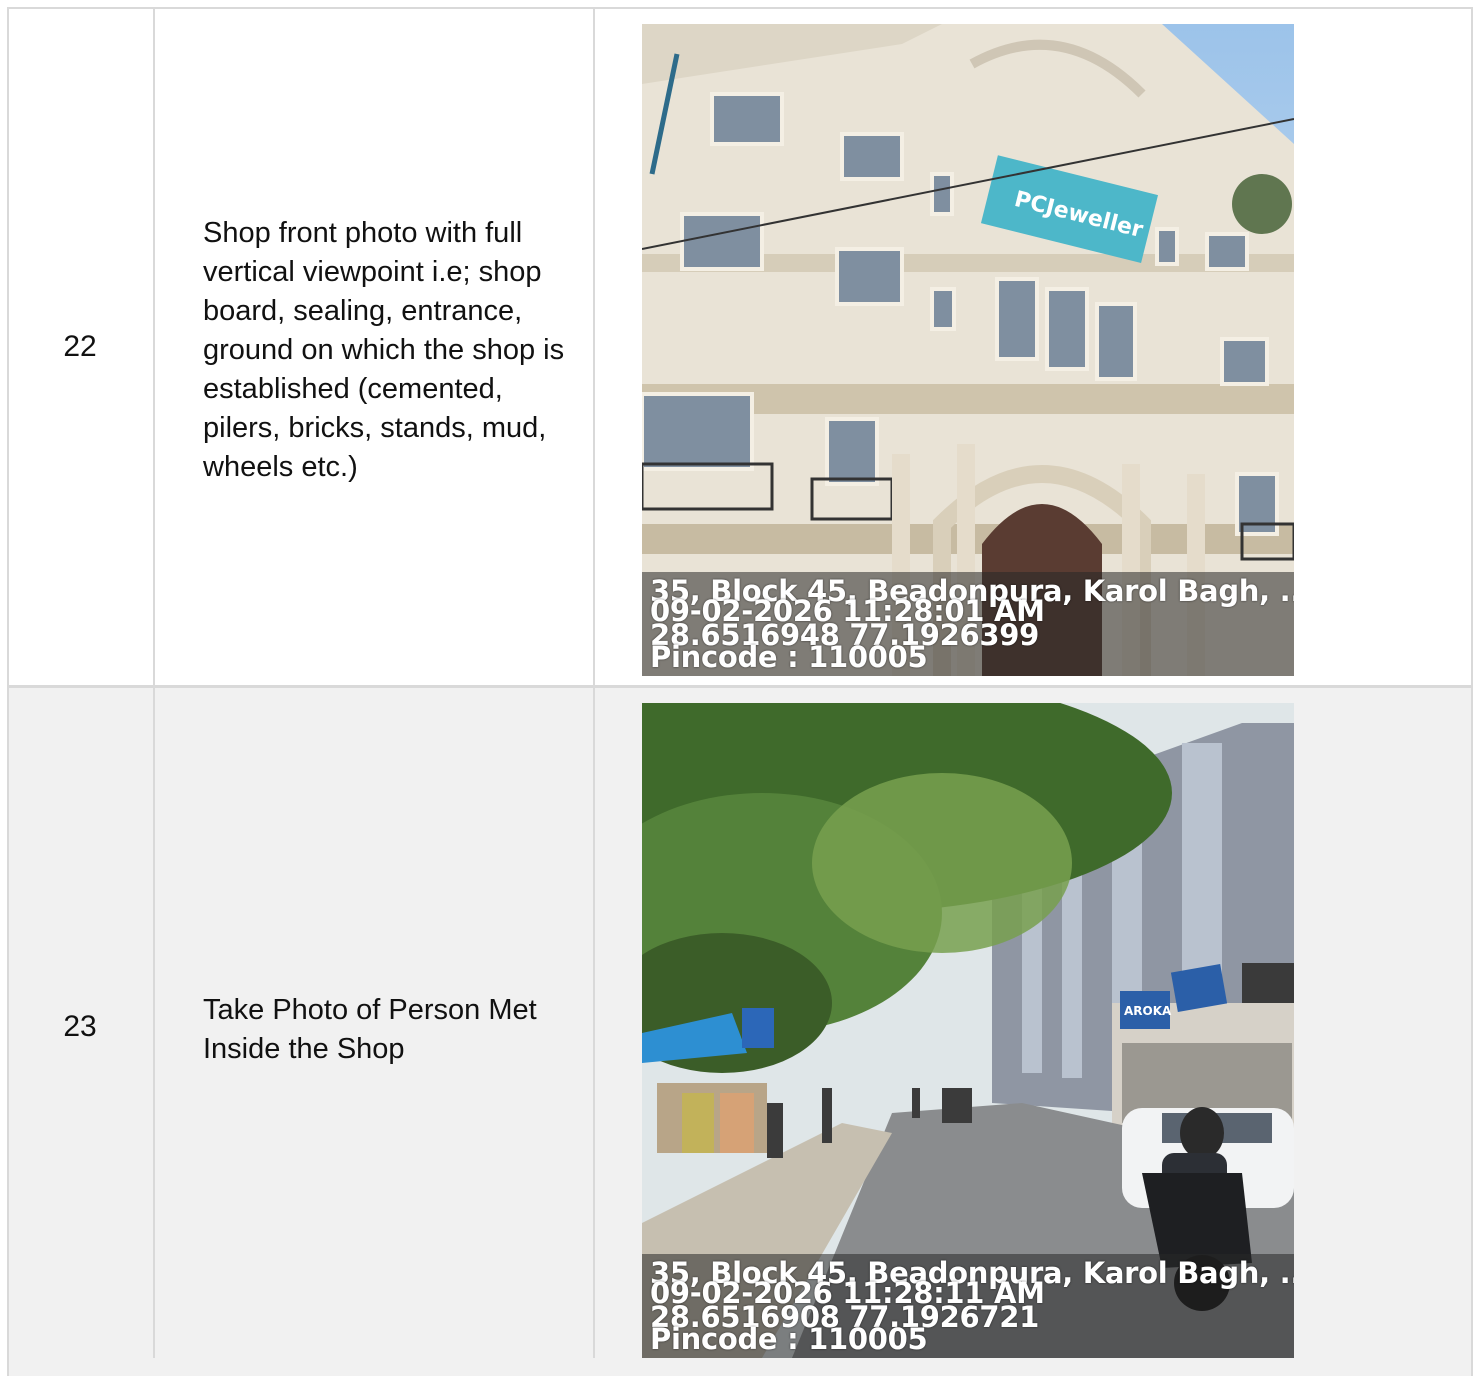 The width and height of the screenshot is (1480, 1376). Describe the element at coordinates (1148, 1011) in the screenshot. I see `shop-sign: AROKA` at that location.